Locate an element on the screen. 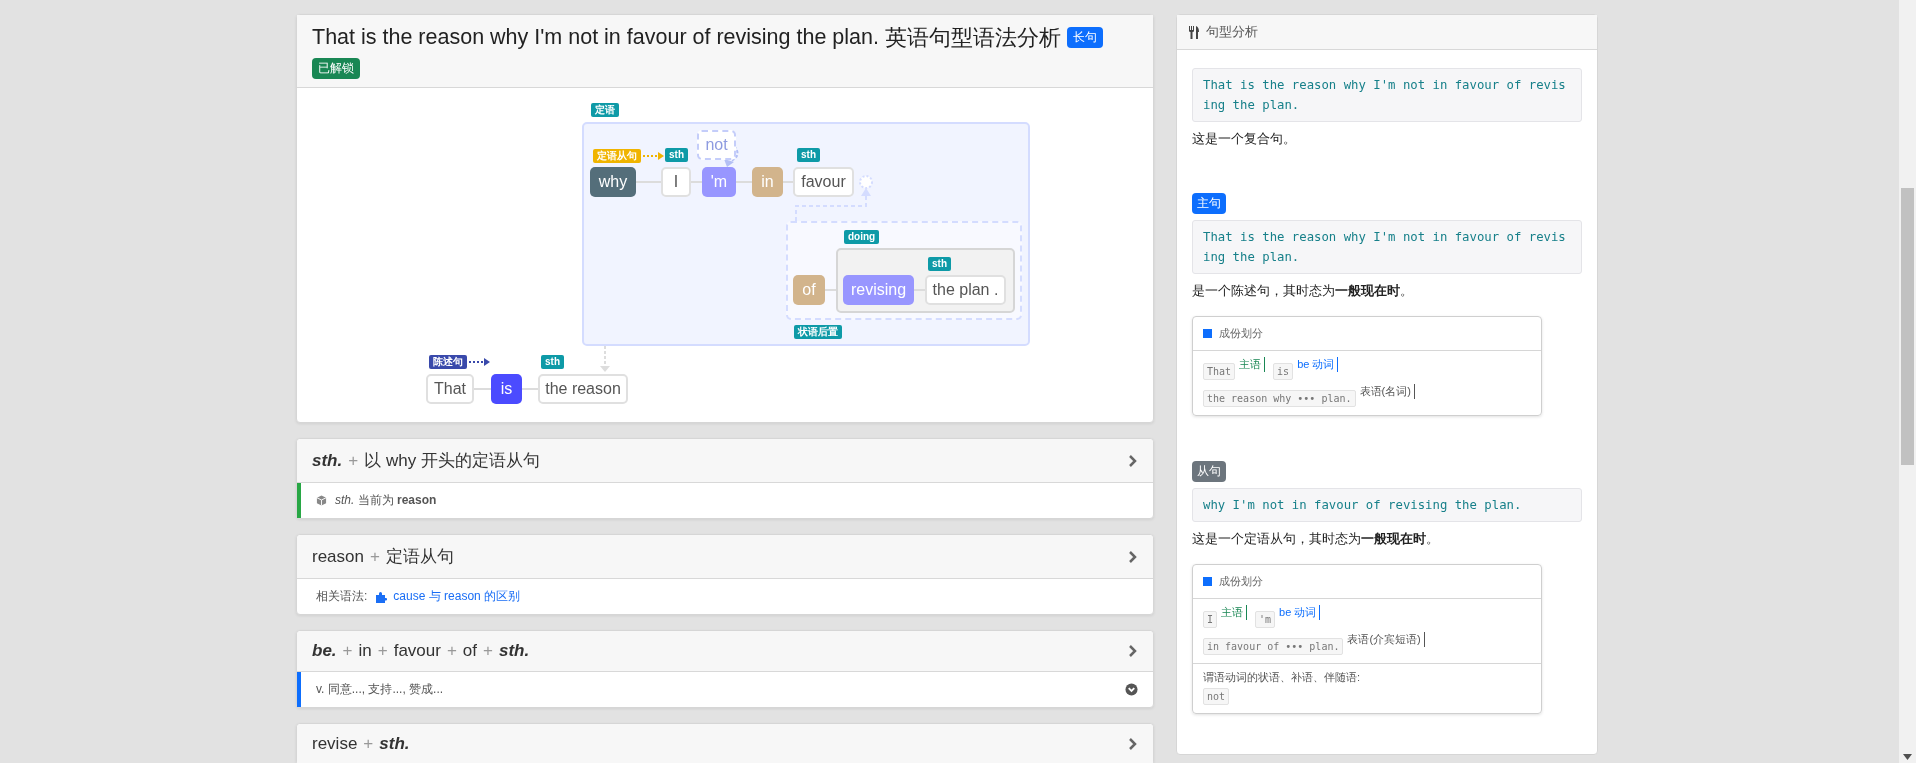  pattern-part: reason is located at coordinates (338, 557).